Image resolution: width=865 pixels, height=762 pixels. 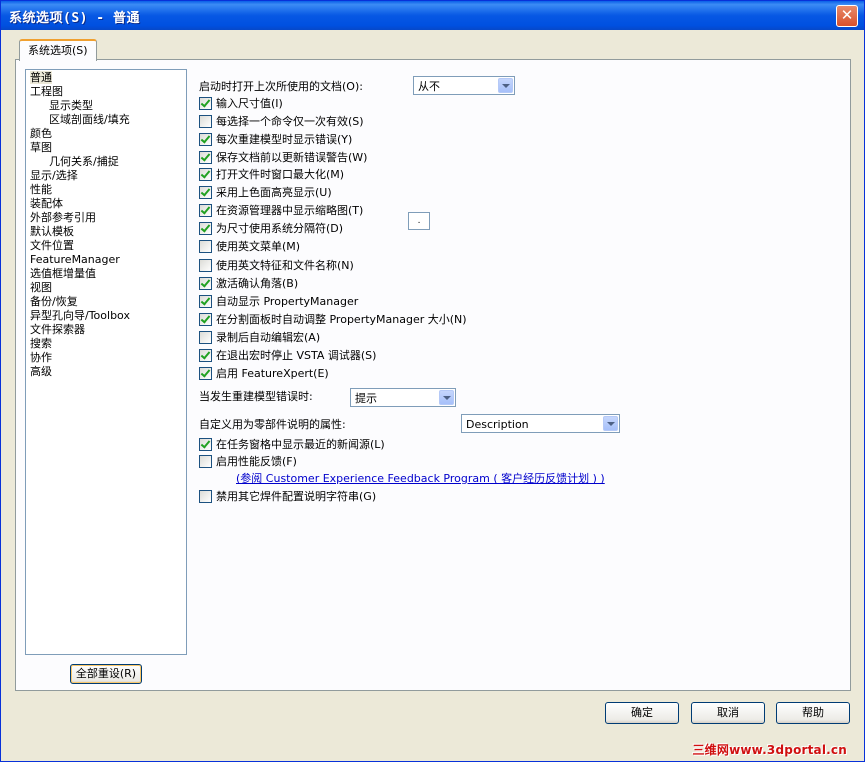 I want to click on option-checkbox: 启用 FeatureXpert(E), so click(x=264, y=374).